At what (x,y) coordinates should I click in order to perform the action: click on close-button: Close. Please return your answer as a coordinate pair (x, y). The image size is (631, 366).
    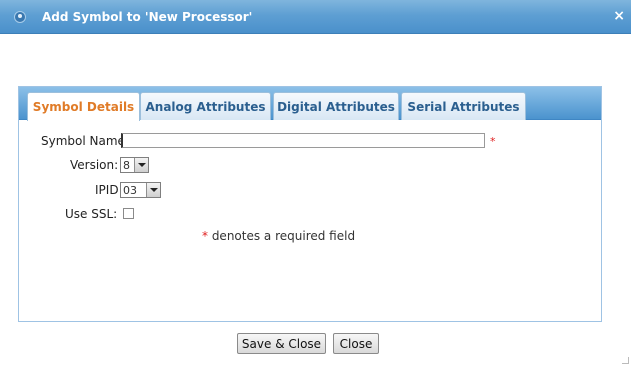
    Looking at the image, I should click on (356, 343).